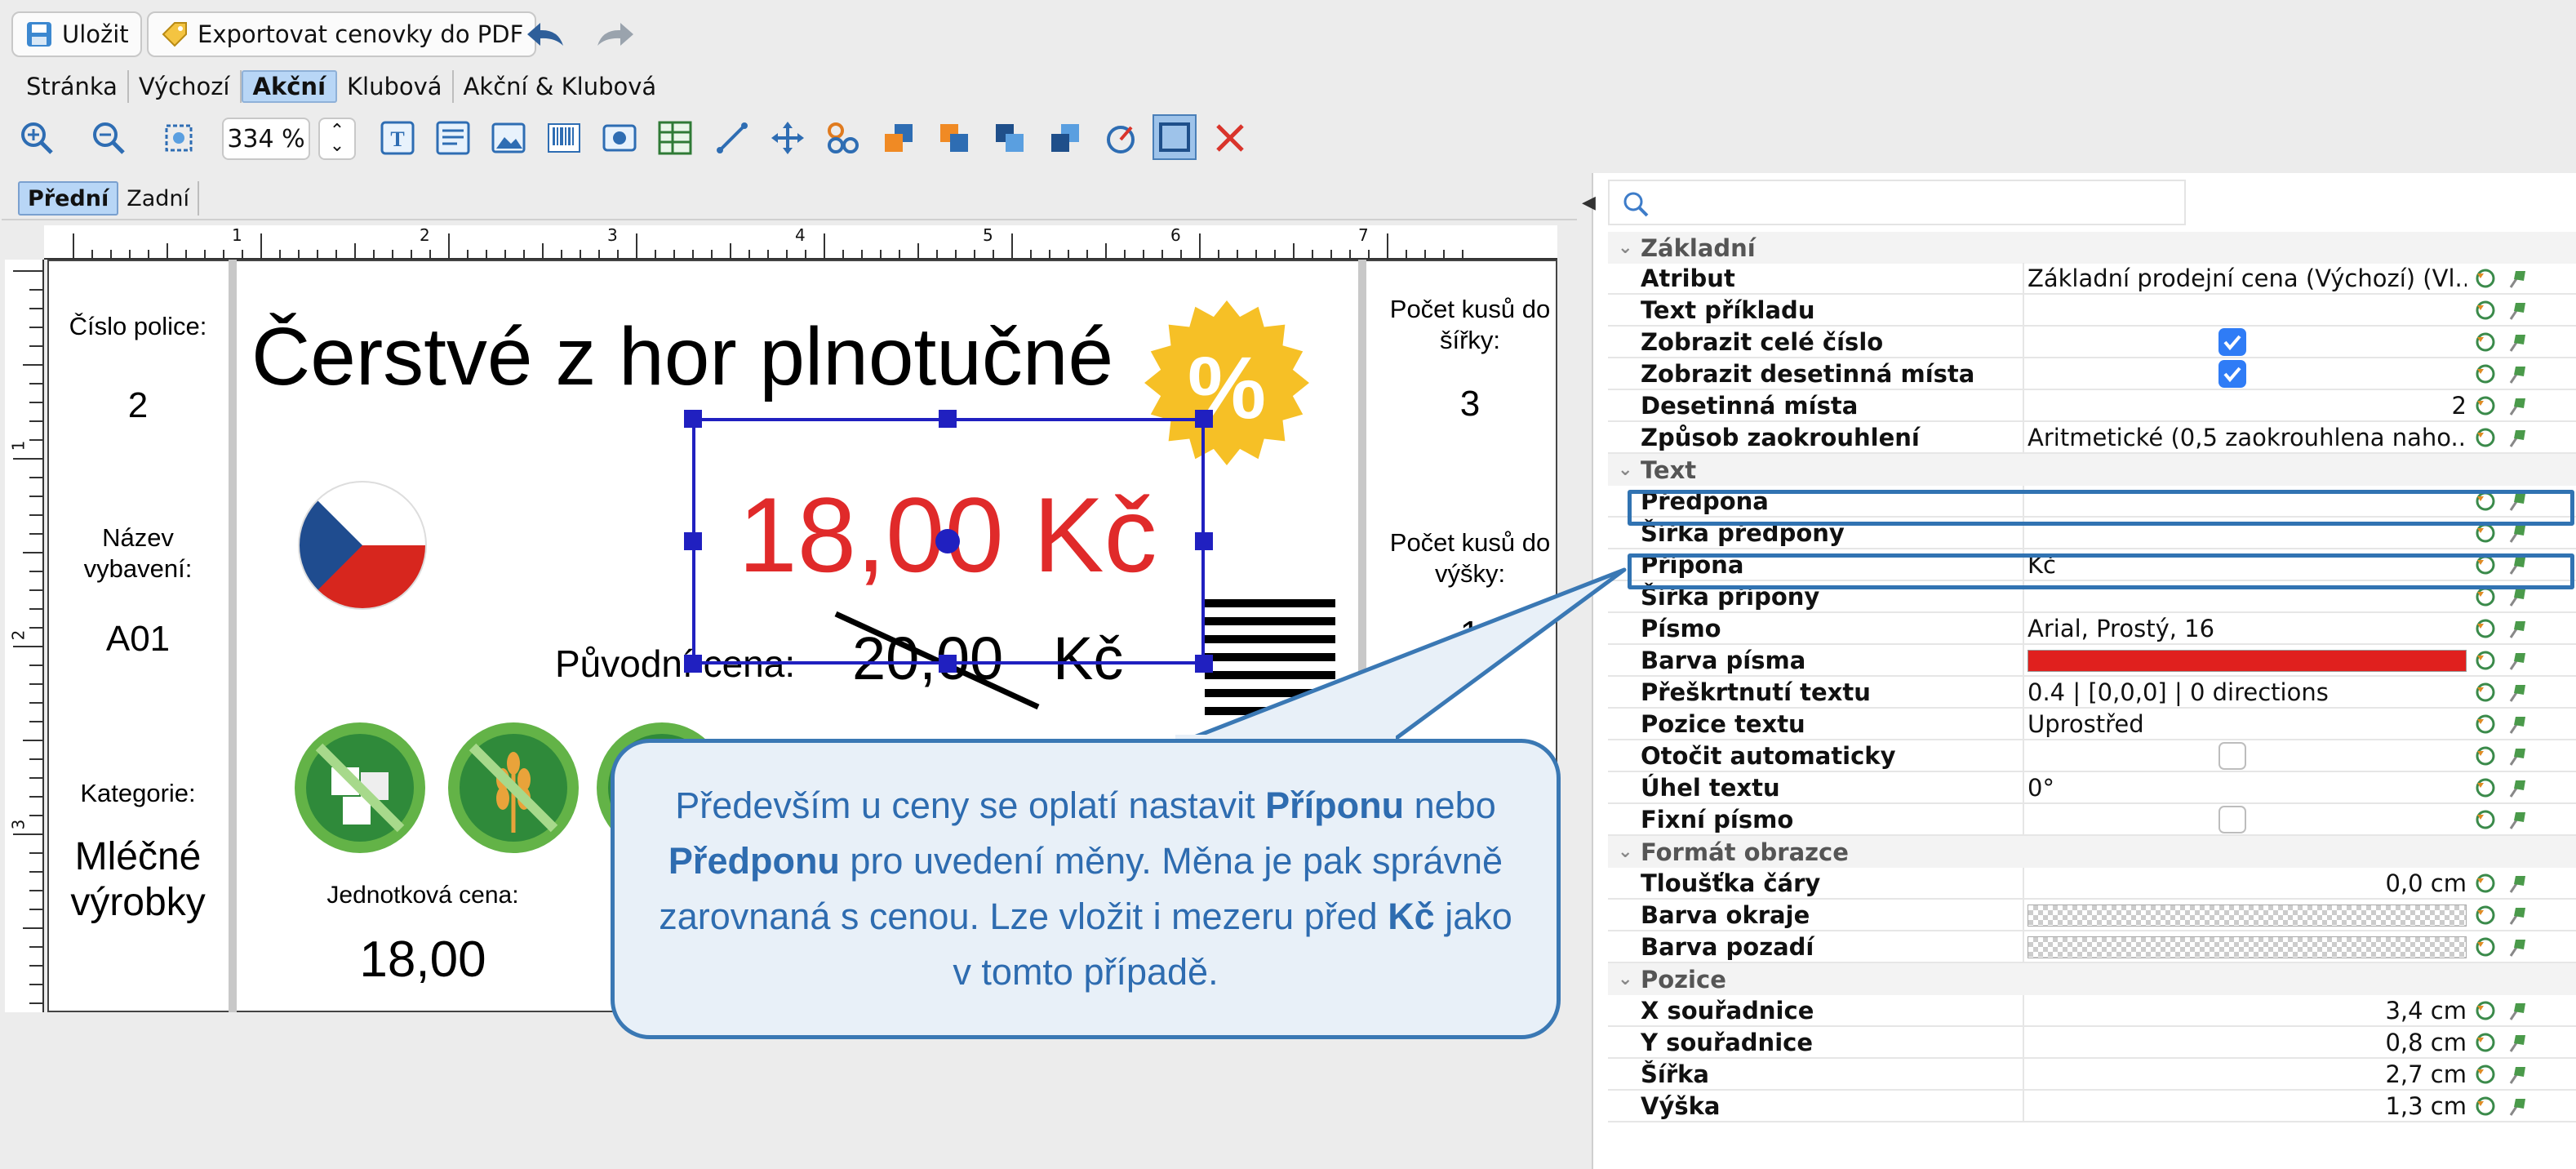  What do you see at coordinates (2247, 1074) in the screenshot?
I see `property-value: 2,7 cm` at bounding box center [2247, 1074].